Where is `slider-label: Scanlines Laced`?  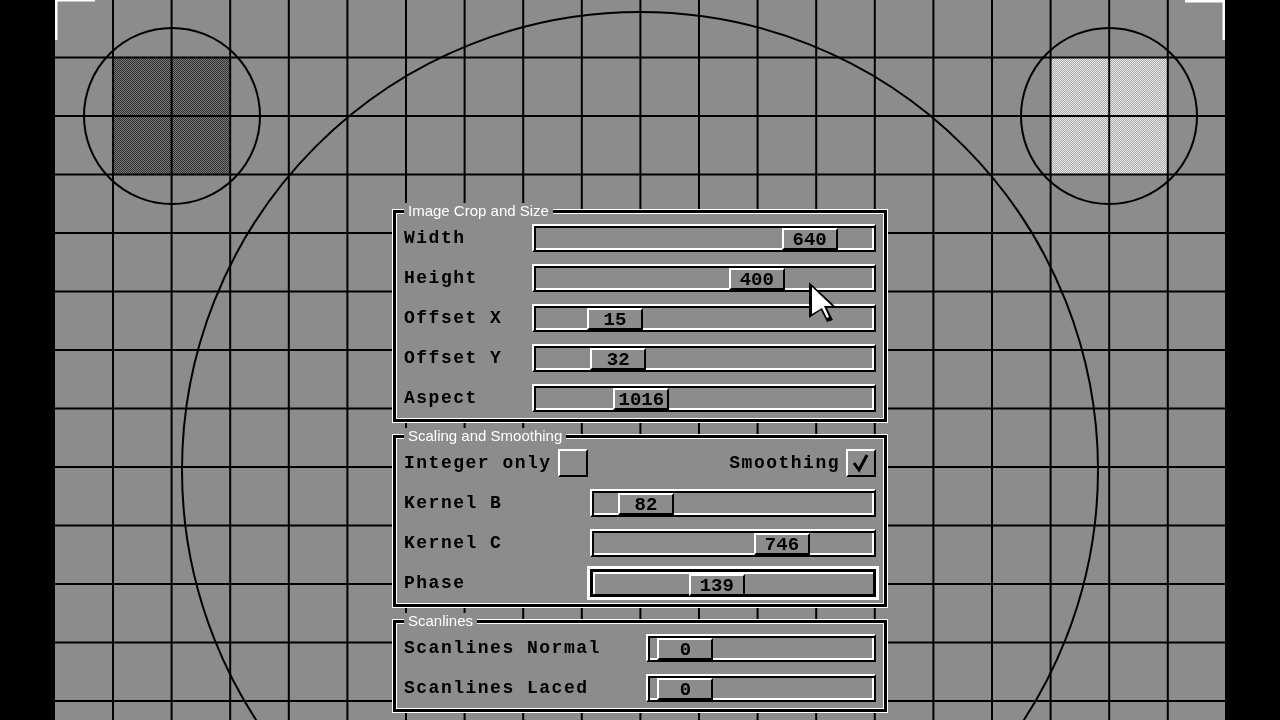
slider-label: Scanlines Laced is located at coordinates (497, 688).